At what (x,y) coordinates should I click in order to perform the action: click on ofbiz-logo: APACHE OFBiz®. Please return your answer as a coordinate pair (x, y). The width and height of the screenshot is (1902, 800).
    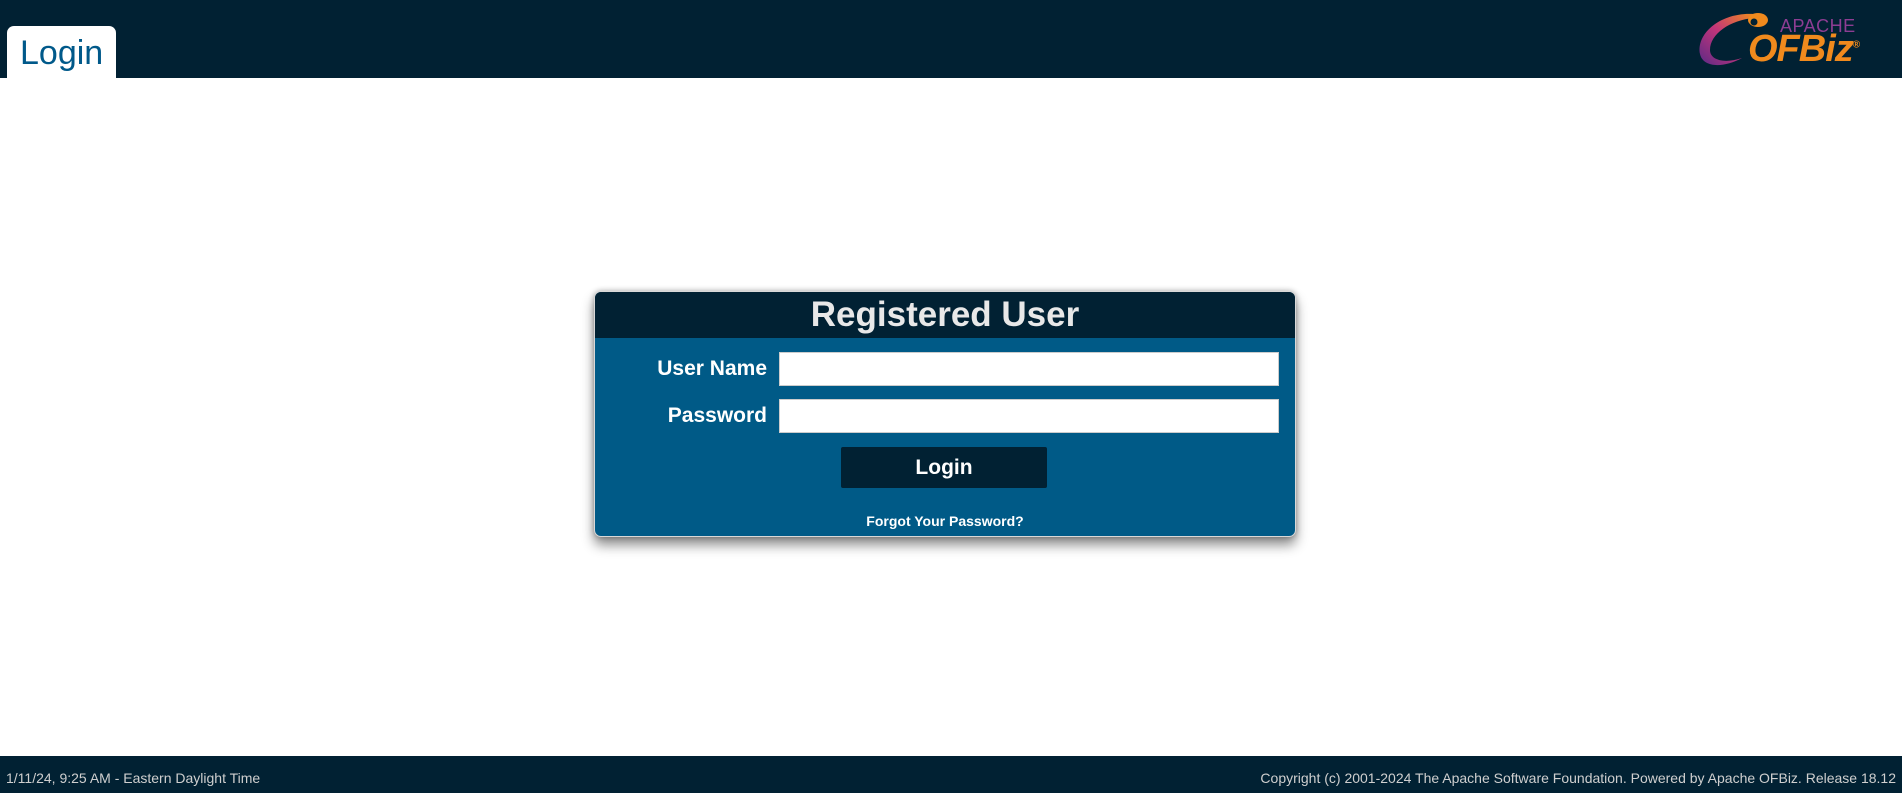
    Looking at the image, I should click on (1781, 39).